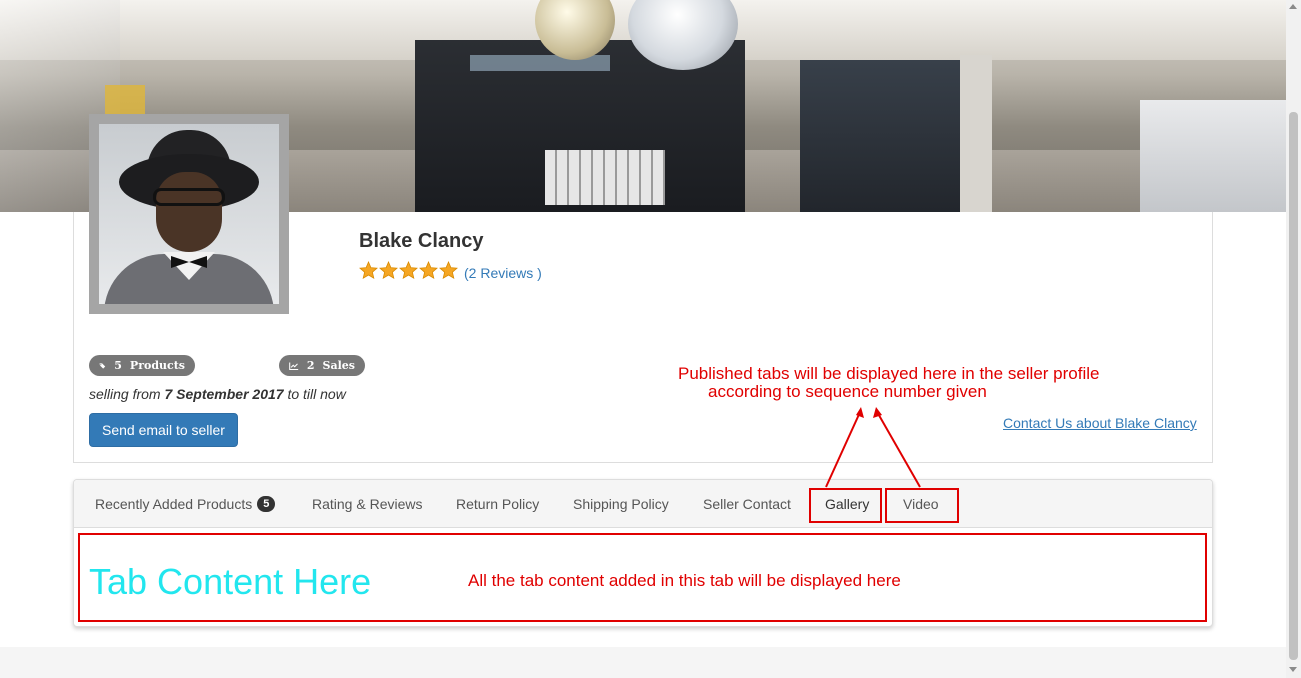 Image resolution: width=1301 pixels, height=678 pixels. I want to click on products-badge: 5 Products, so click(142, 365).